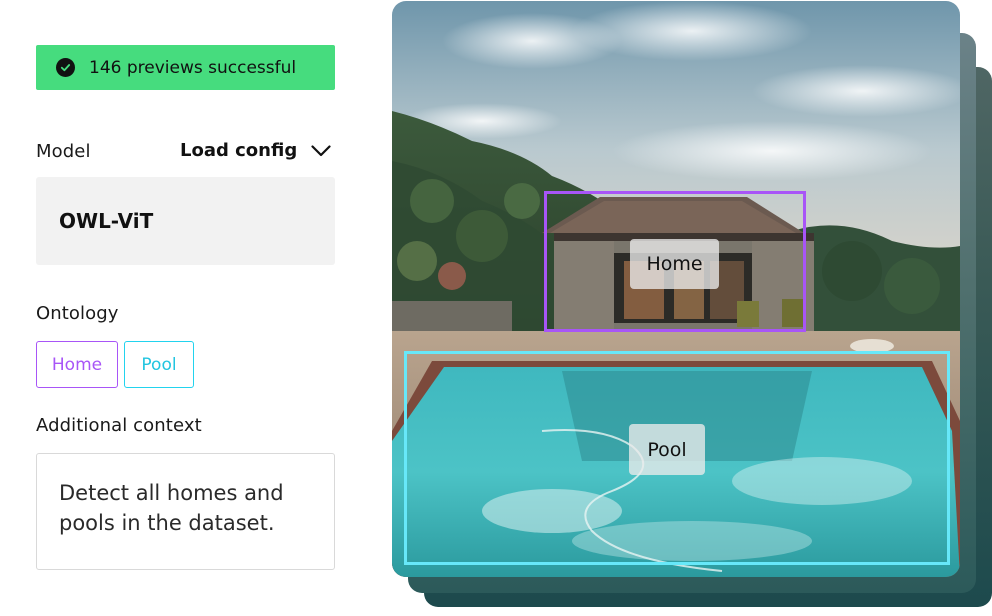 This screenshot has height=616, width=992. What do you see at coordinates (106, 221) in the screenshot?
I see `model-value: OWL-ViT` at bounding box center [106, 221].